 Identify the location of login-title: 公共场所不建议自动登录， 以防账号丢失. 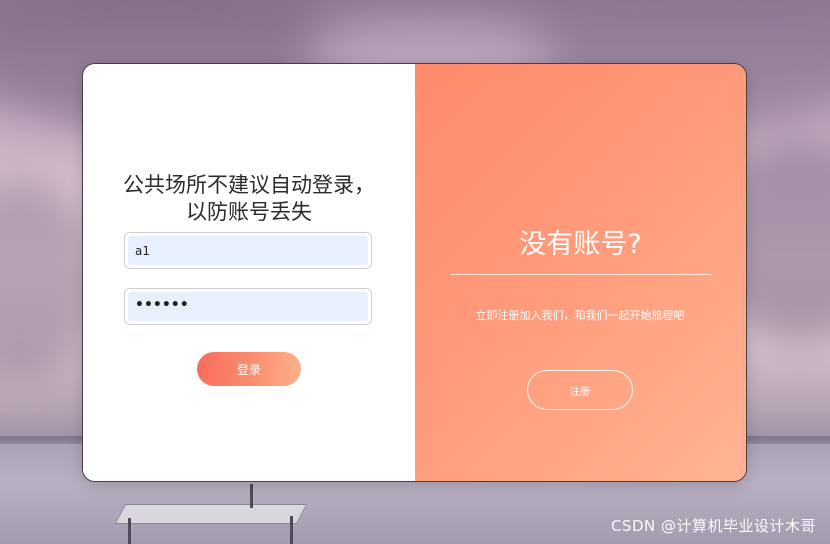
(249, 199).